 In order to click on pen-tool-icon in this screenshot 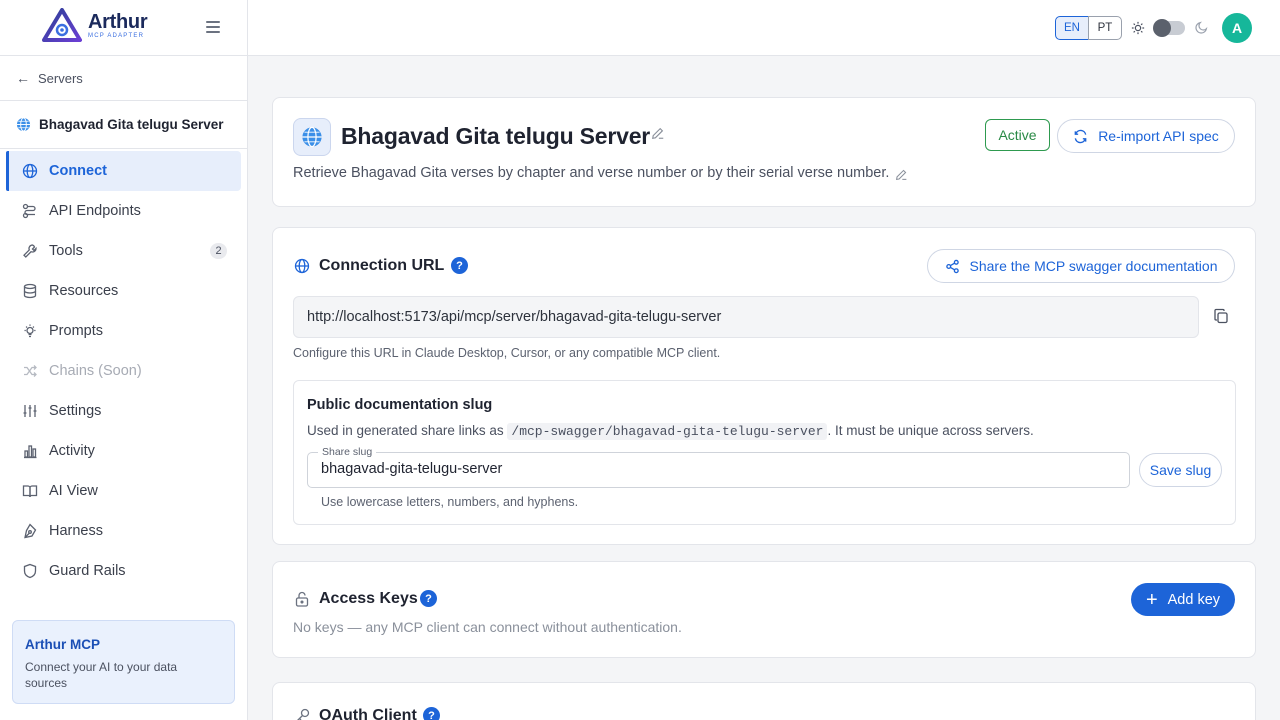, I will do `click(30, 531)`.